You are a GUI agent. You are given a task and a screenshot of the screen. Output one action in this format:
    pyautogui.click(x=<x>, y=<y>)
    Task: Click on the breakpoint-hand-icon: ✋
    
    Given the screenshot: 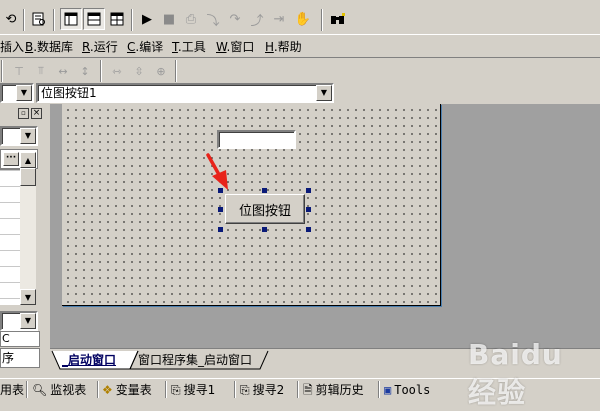 What is the action you would take?
    pyautogui.click(x=303, y=19)
    